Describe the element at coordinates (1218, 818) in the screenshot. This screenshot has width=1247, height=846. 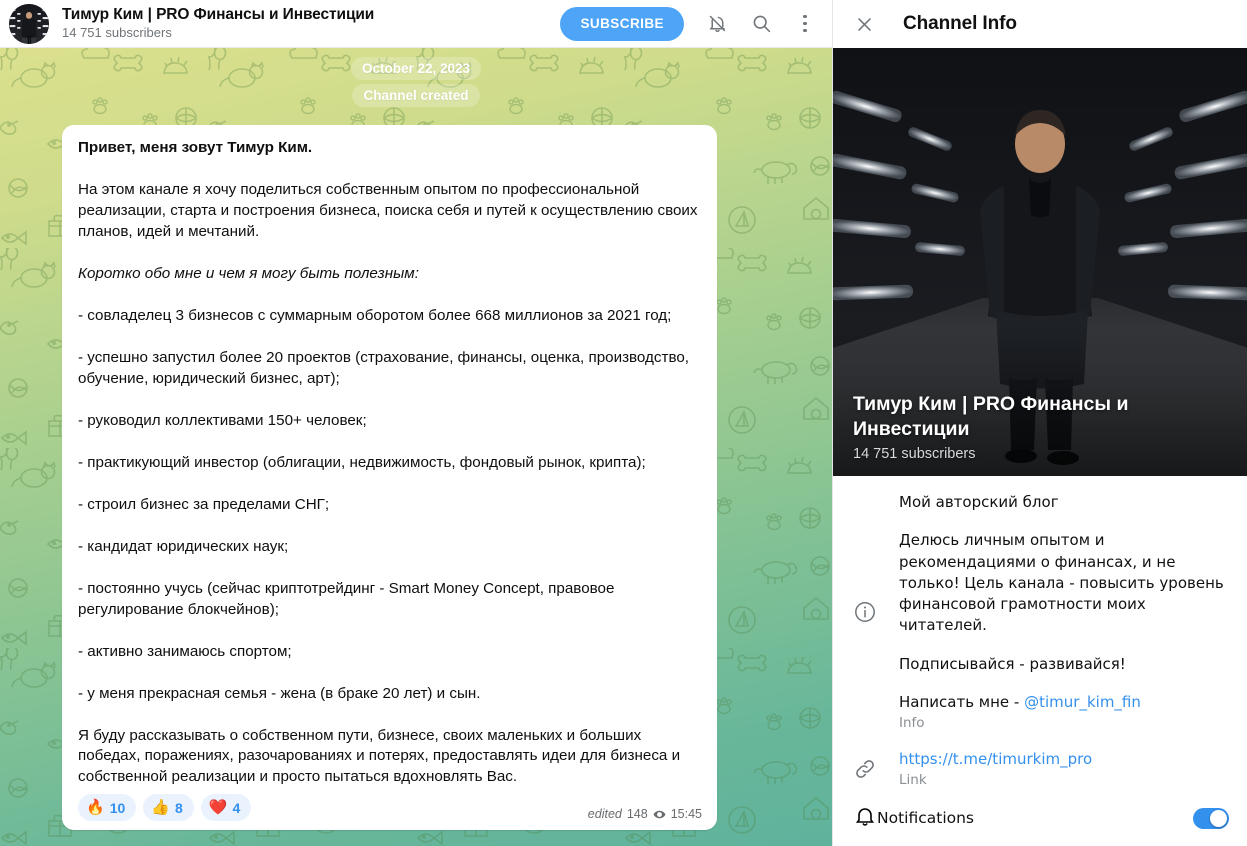
I see `toggle-knob` at that location.